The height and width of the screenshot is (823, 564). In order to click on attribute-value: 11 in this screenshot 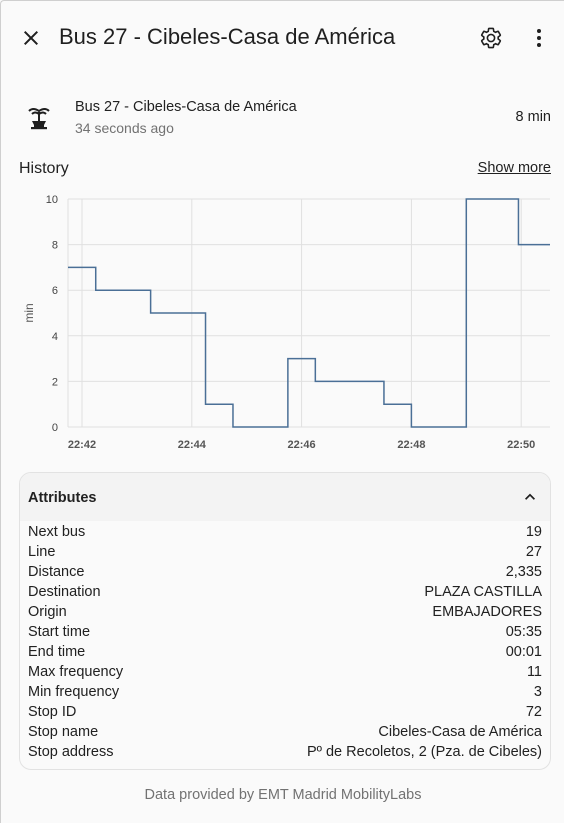, I will do `click(534, 672)`.